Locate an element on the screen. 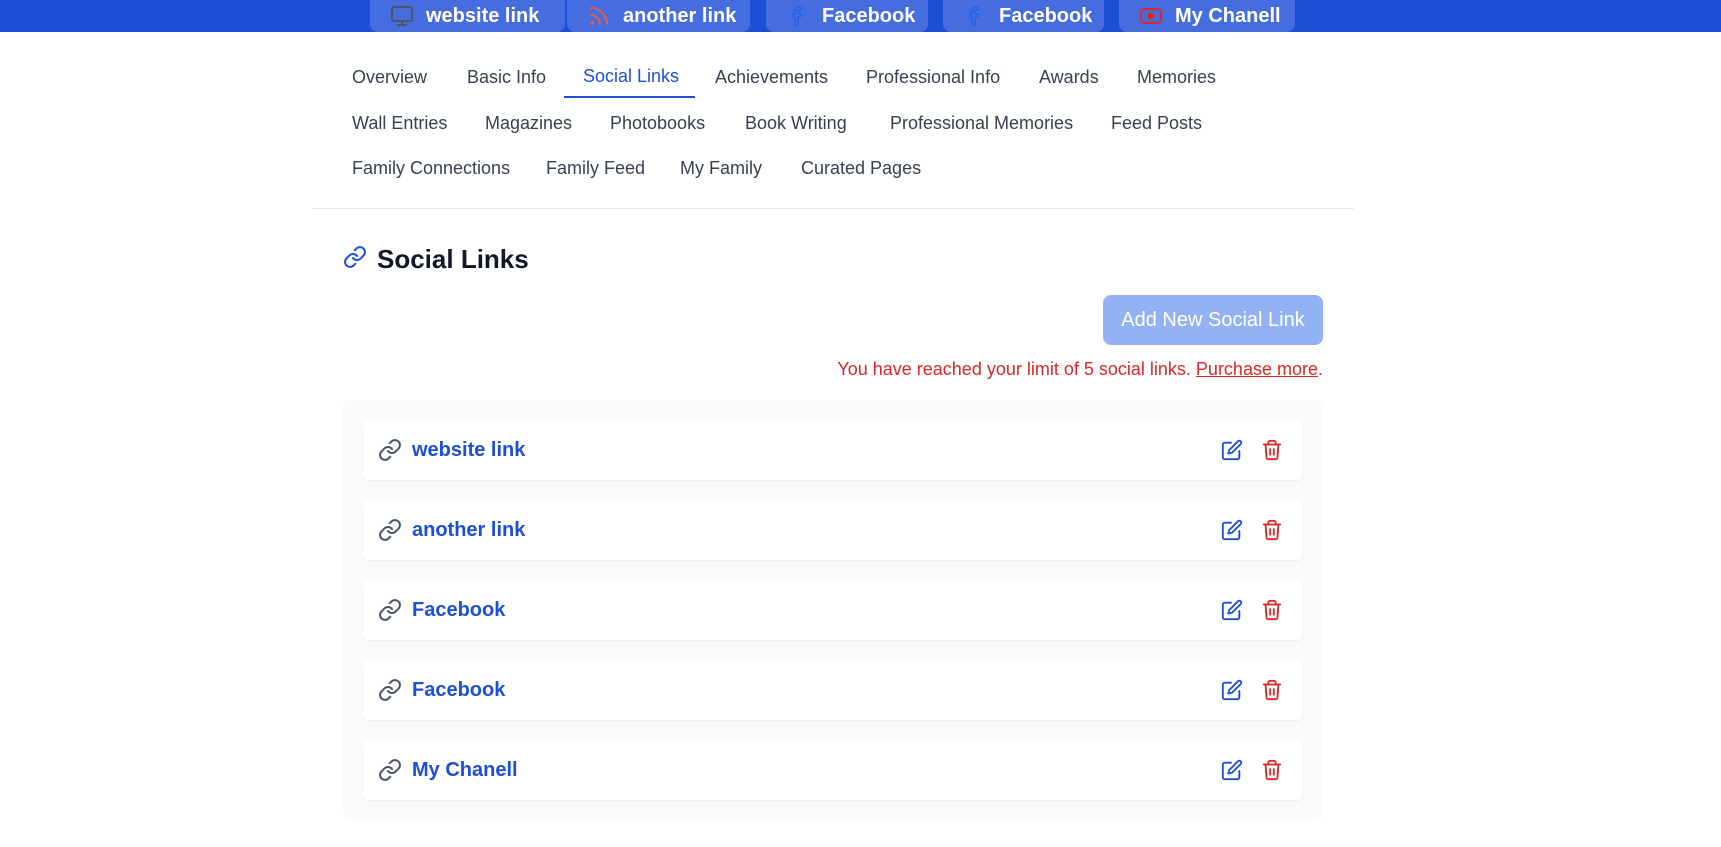  tab-professional-memories: Professional Memories is located at coordinates (981, 123).